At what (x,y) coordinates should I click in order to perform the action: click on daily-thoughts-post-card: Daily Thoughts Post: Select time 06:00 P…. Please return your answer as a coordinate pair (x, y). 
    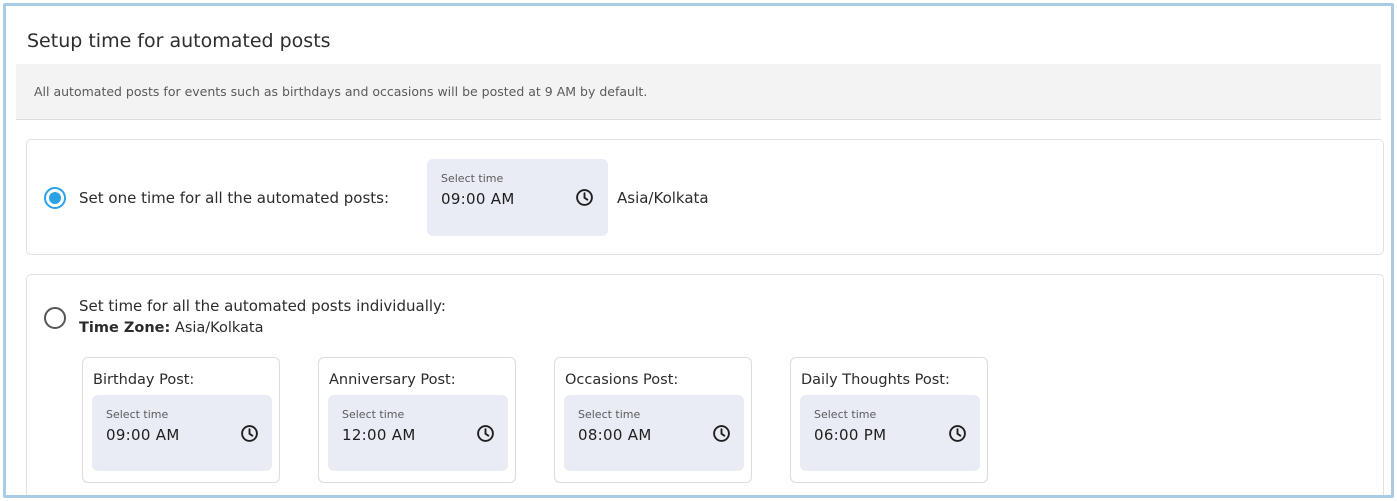
    Looking at the image, I should click on (889, 420).